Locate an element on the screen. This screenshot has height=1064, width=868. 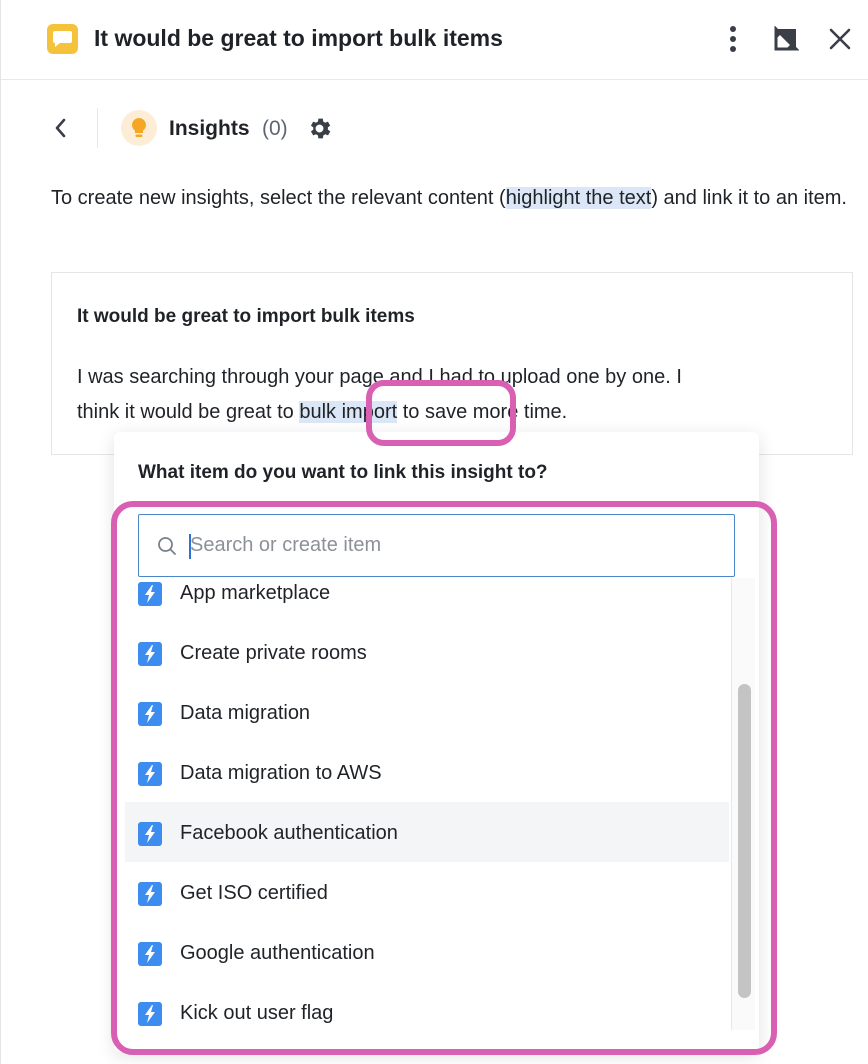
feedback-body-after: to save more time. is located at coordinates (482, 412).